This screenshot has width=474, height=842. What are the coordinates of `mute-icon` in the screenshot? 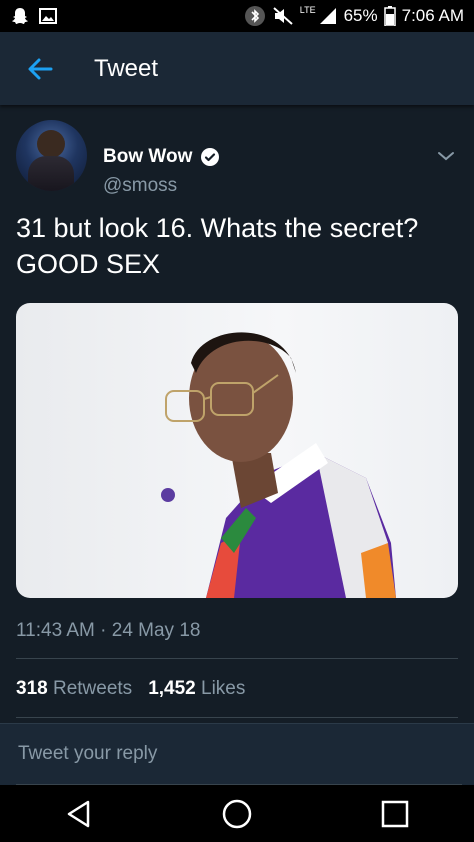 It's located at (283, 16).